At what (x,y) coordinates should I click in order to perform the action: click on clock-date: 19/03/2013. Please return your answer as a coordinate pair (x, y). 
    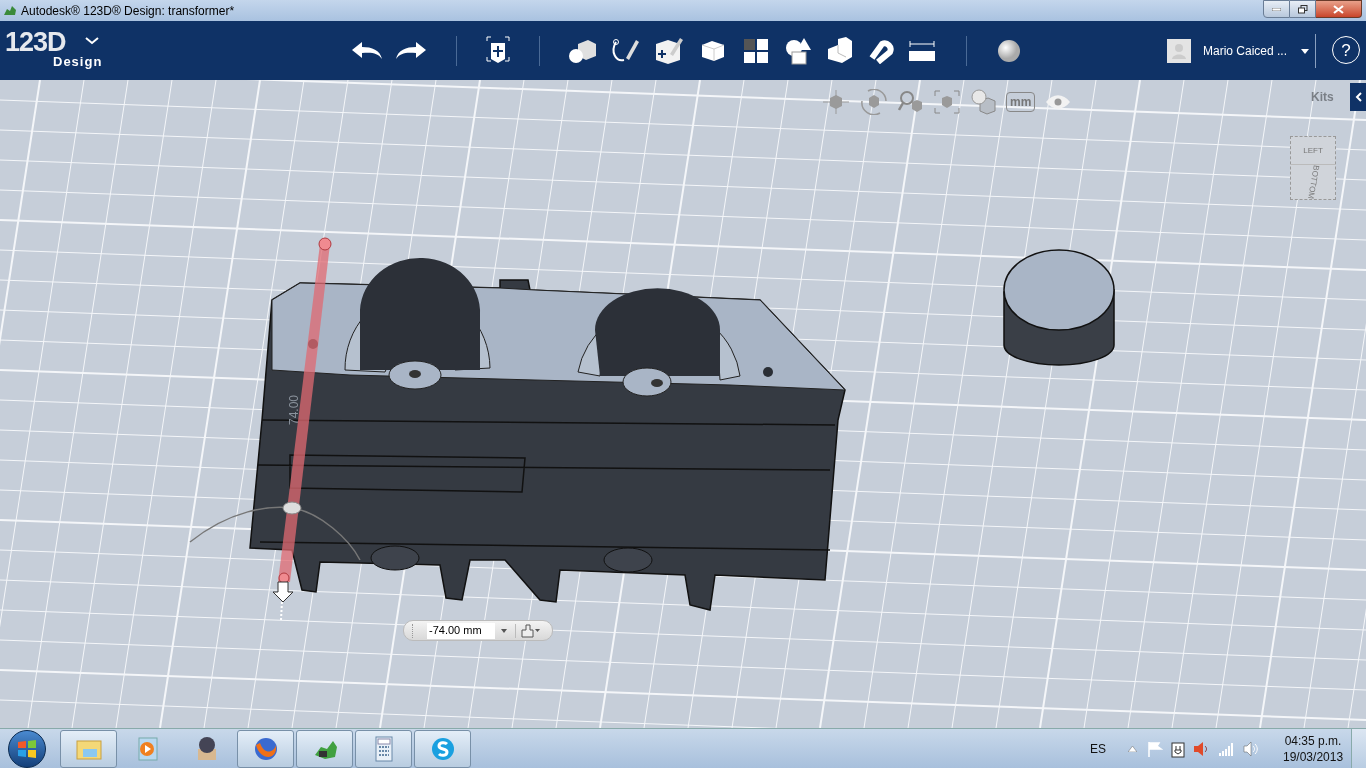
    Looking at the image, I should click on (1313, 757).